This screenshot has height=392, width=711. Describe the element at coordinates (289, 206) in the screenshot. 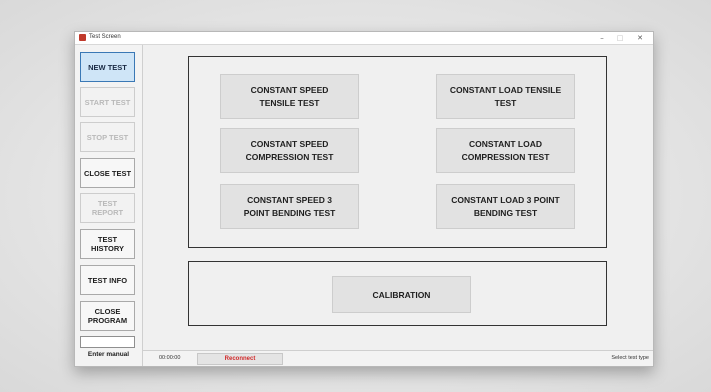

I see `constant-speed-bending-test-button: CONSTANT SPEED 3 POINT BENDING TEST` at that location.